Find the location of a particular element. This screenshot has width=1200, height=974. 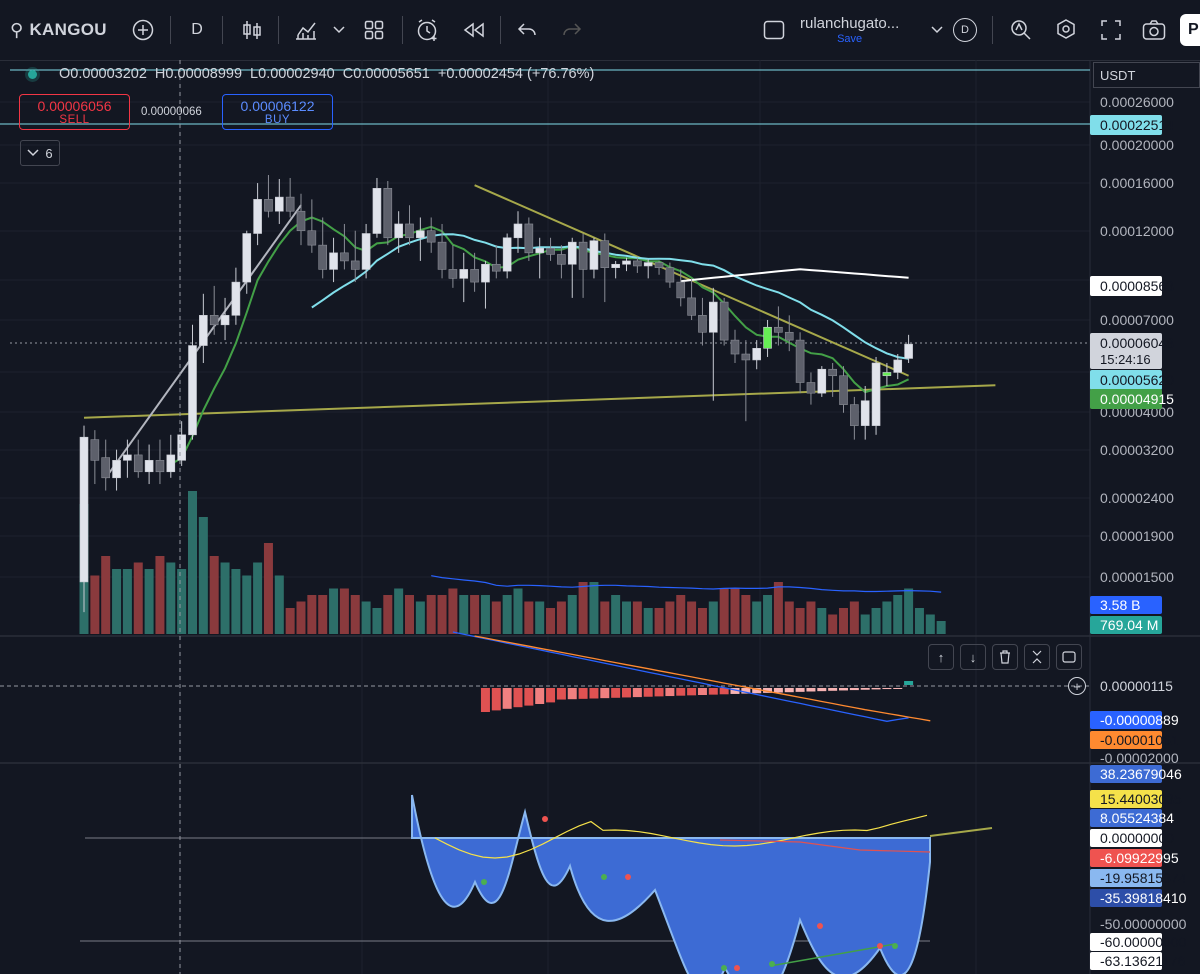

move-pane-down-icon: ↓ is located at coordinates (973, 657).